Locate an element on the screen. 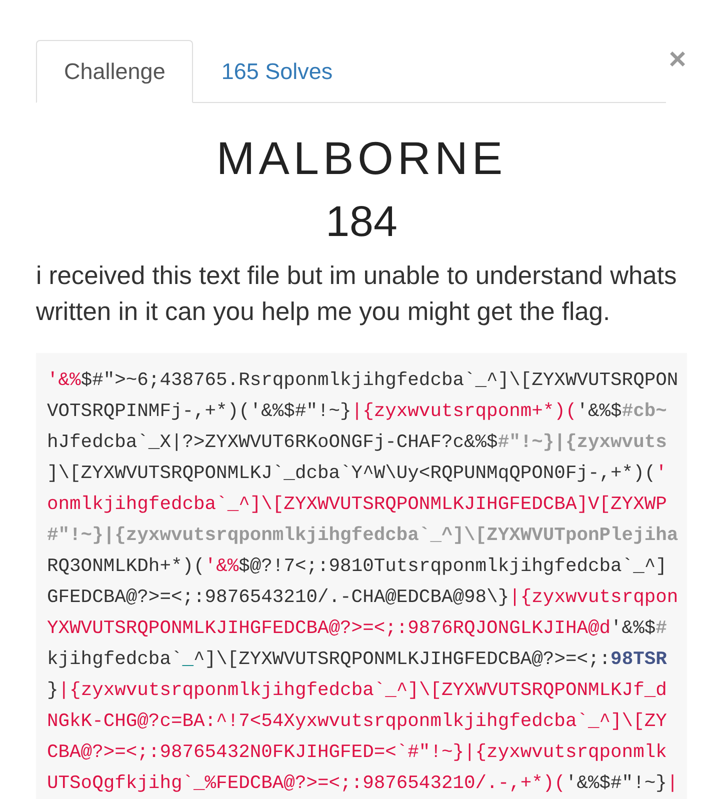 The height and width of the screenshot is (799, 718). challenge-points: 184 is located at coordinates (361, 222).